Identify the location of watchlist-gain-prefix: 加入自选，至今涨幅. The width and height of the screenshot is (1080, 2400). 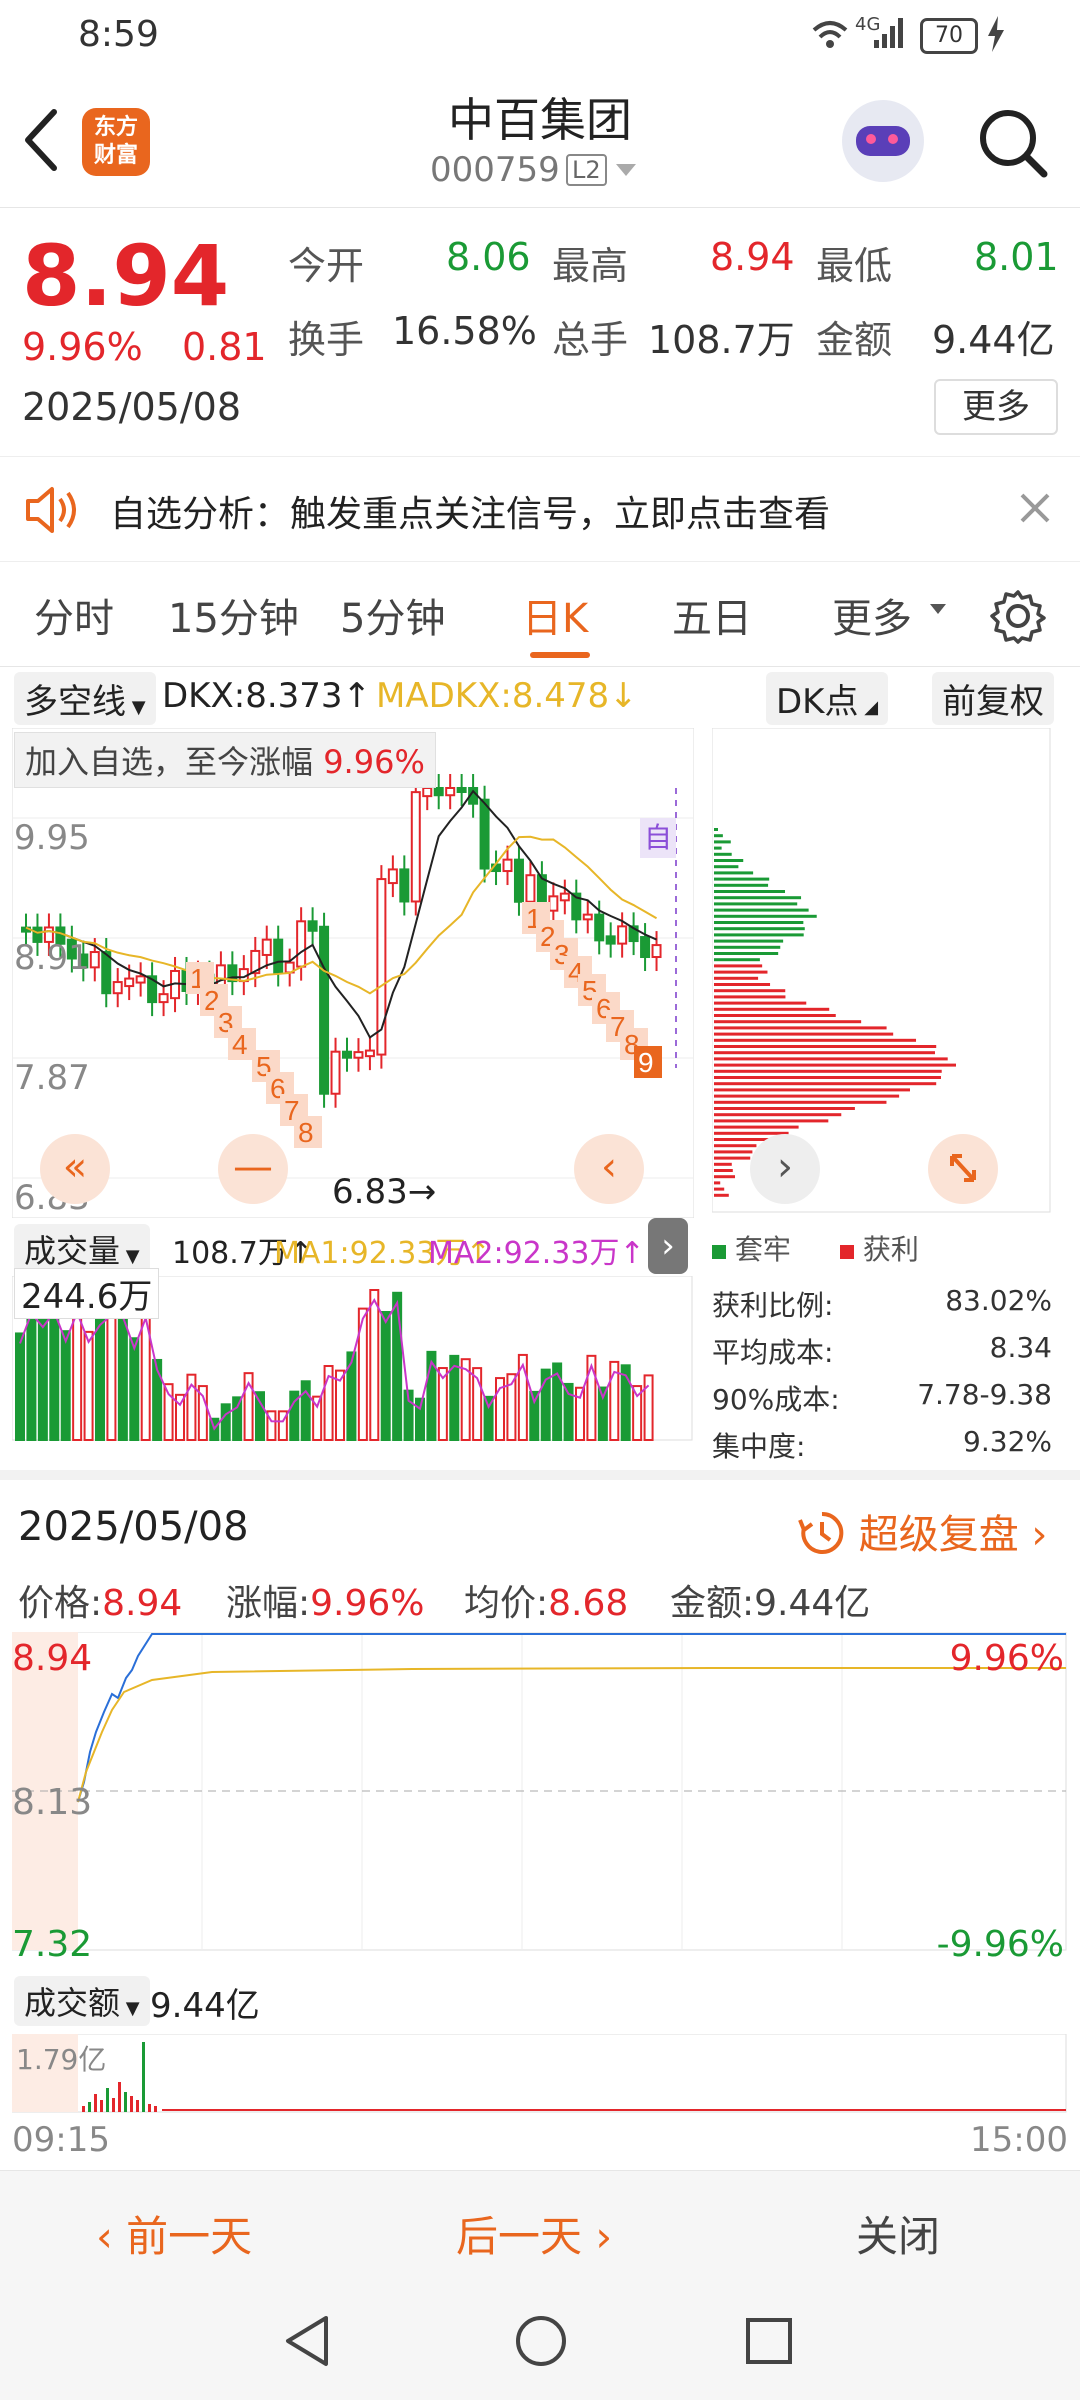
(169, 762).